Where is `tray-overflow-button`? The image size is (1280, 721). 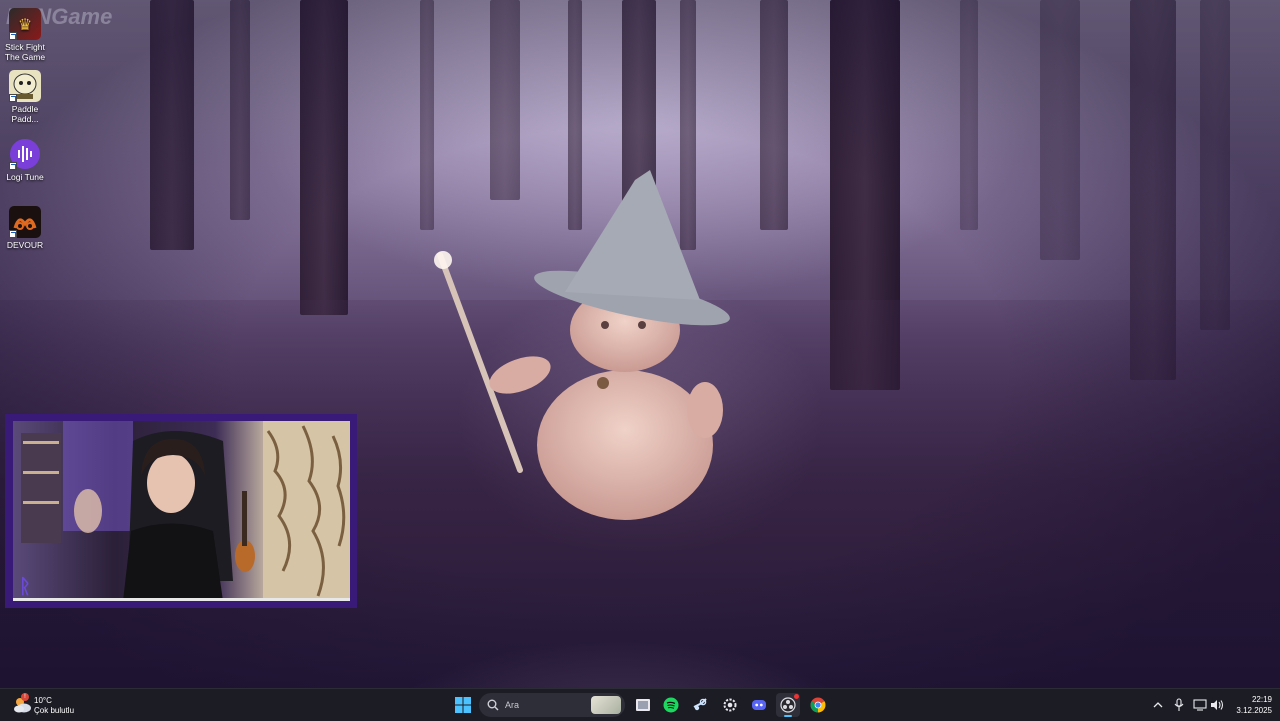 tray-overflow-button is located at coordinates (1158, 705).